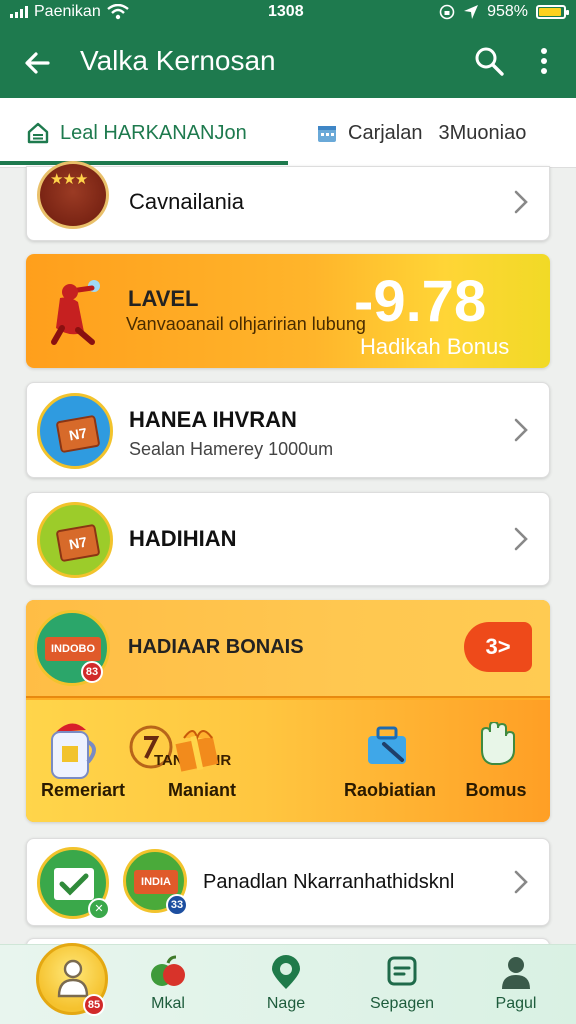  I want to click on list-item-cavnailania: ★★★ Cavnailania, so click(288, 201).